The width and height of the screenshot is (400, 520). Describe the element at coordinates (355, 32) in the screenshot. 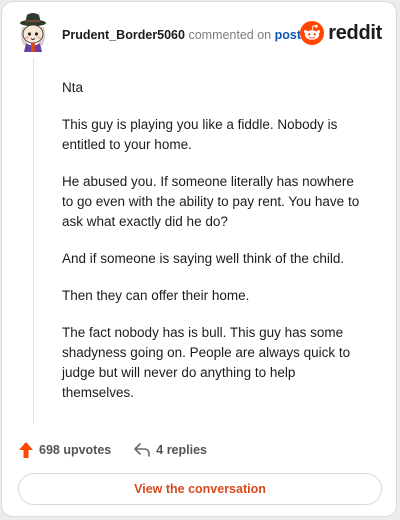

I see `reddit-wordmark: reddit` at that location.